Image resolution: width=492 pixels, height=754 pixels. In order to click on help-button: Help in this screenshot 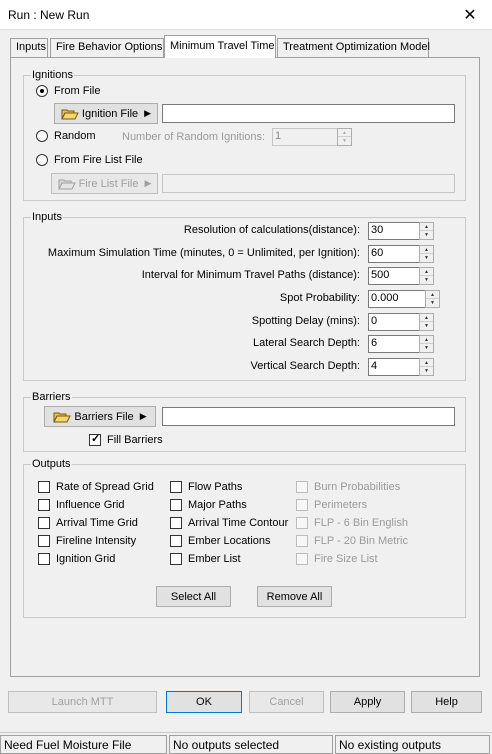, I will do `click(446, 702)`.